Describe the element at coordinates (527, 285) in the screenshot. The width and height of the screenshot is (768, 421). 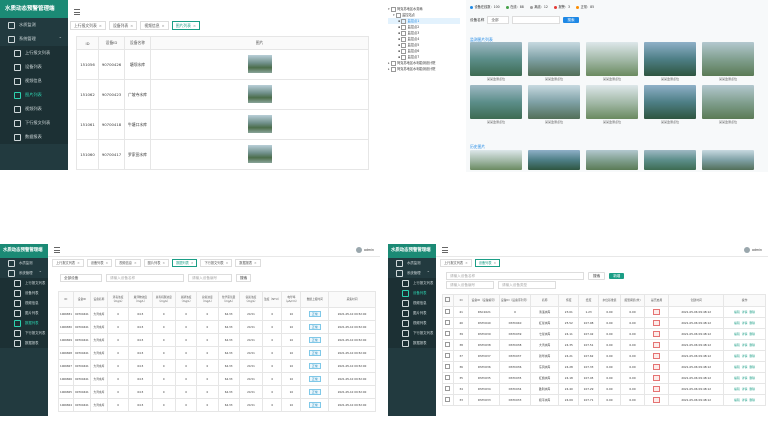
I see `device-type-input: 请输入设备类型` at that location.